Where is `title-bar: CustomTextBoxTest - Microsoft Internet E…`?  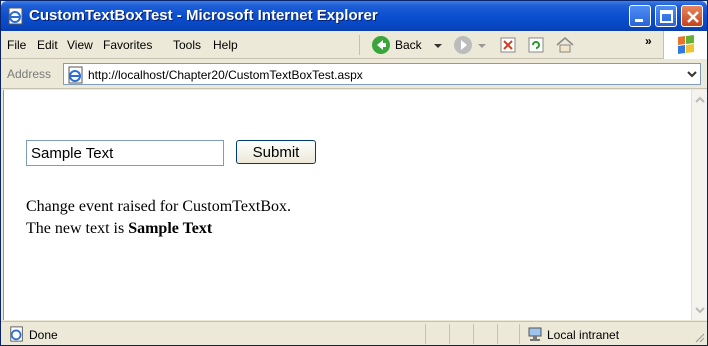 title-bar: CustomTextBoxTest - Microsoft Internet E… is located at coordinates (354, 16).